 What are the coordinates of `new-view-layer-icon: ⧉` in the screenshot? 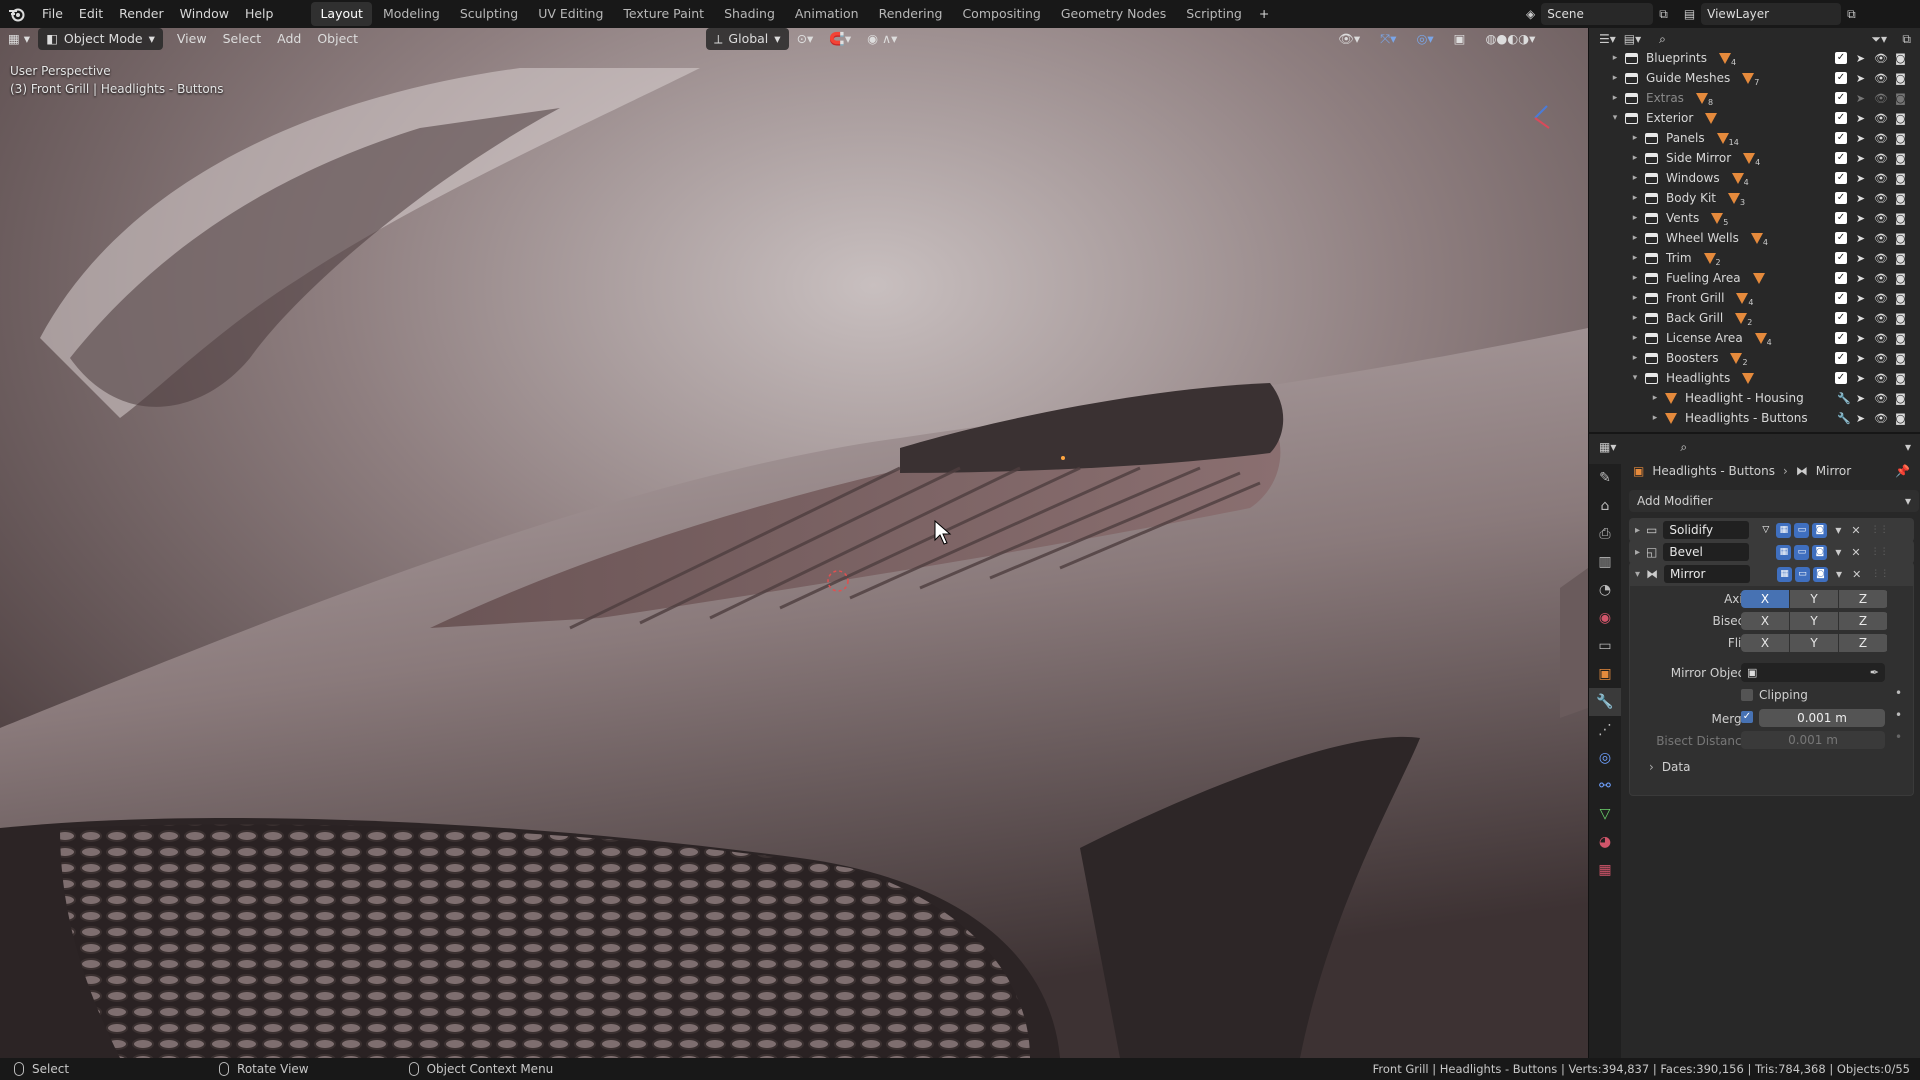 It's located at (1851, 14).